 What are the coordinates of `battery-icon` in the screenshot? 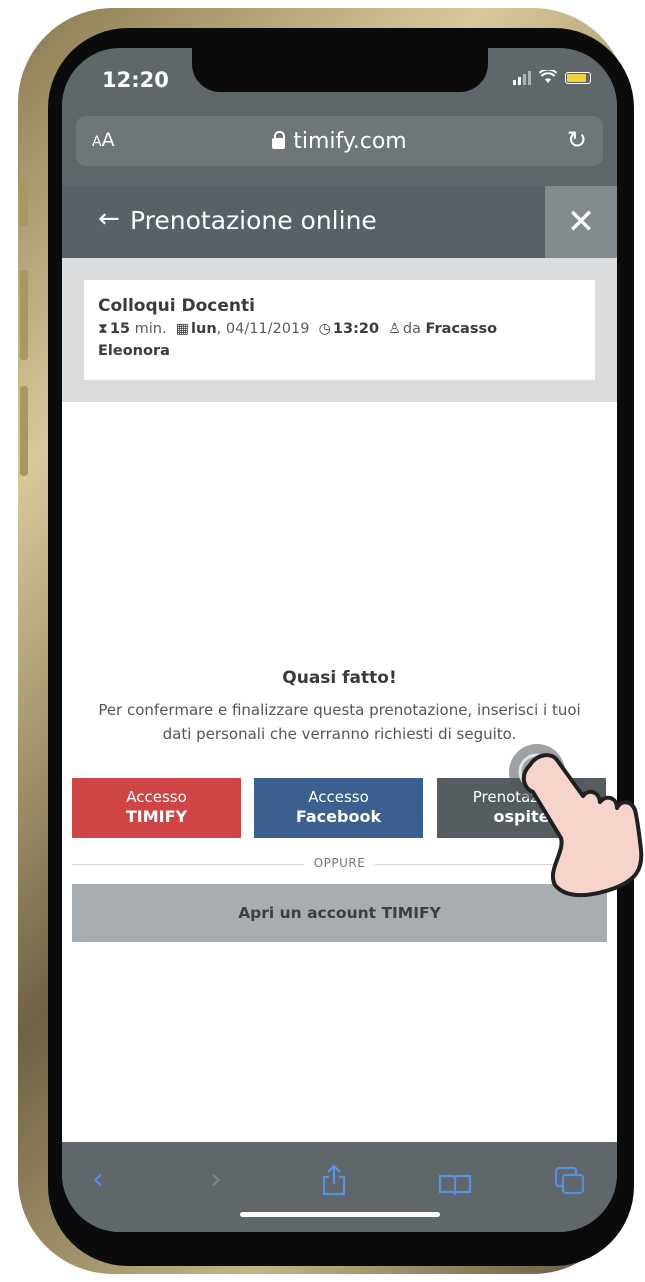 It's located at (578, 78).